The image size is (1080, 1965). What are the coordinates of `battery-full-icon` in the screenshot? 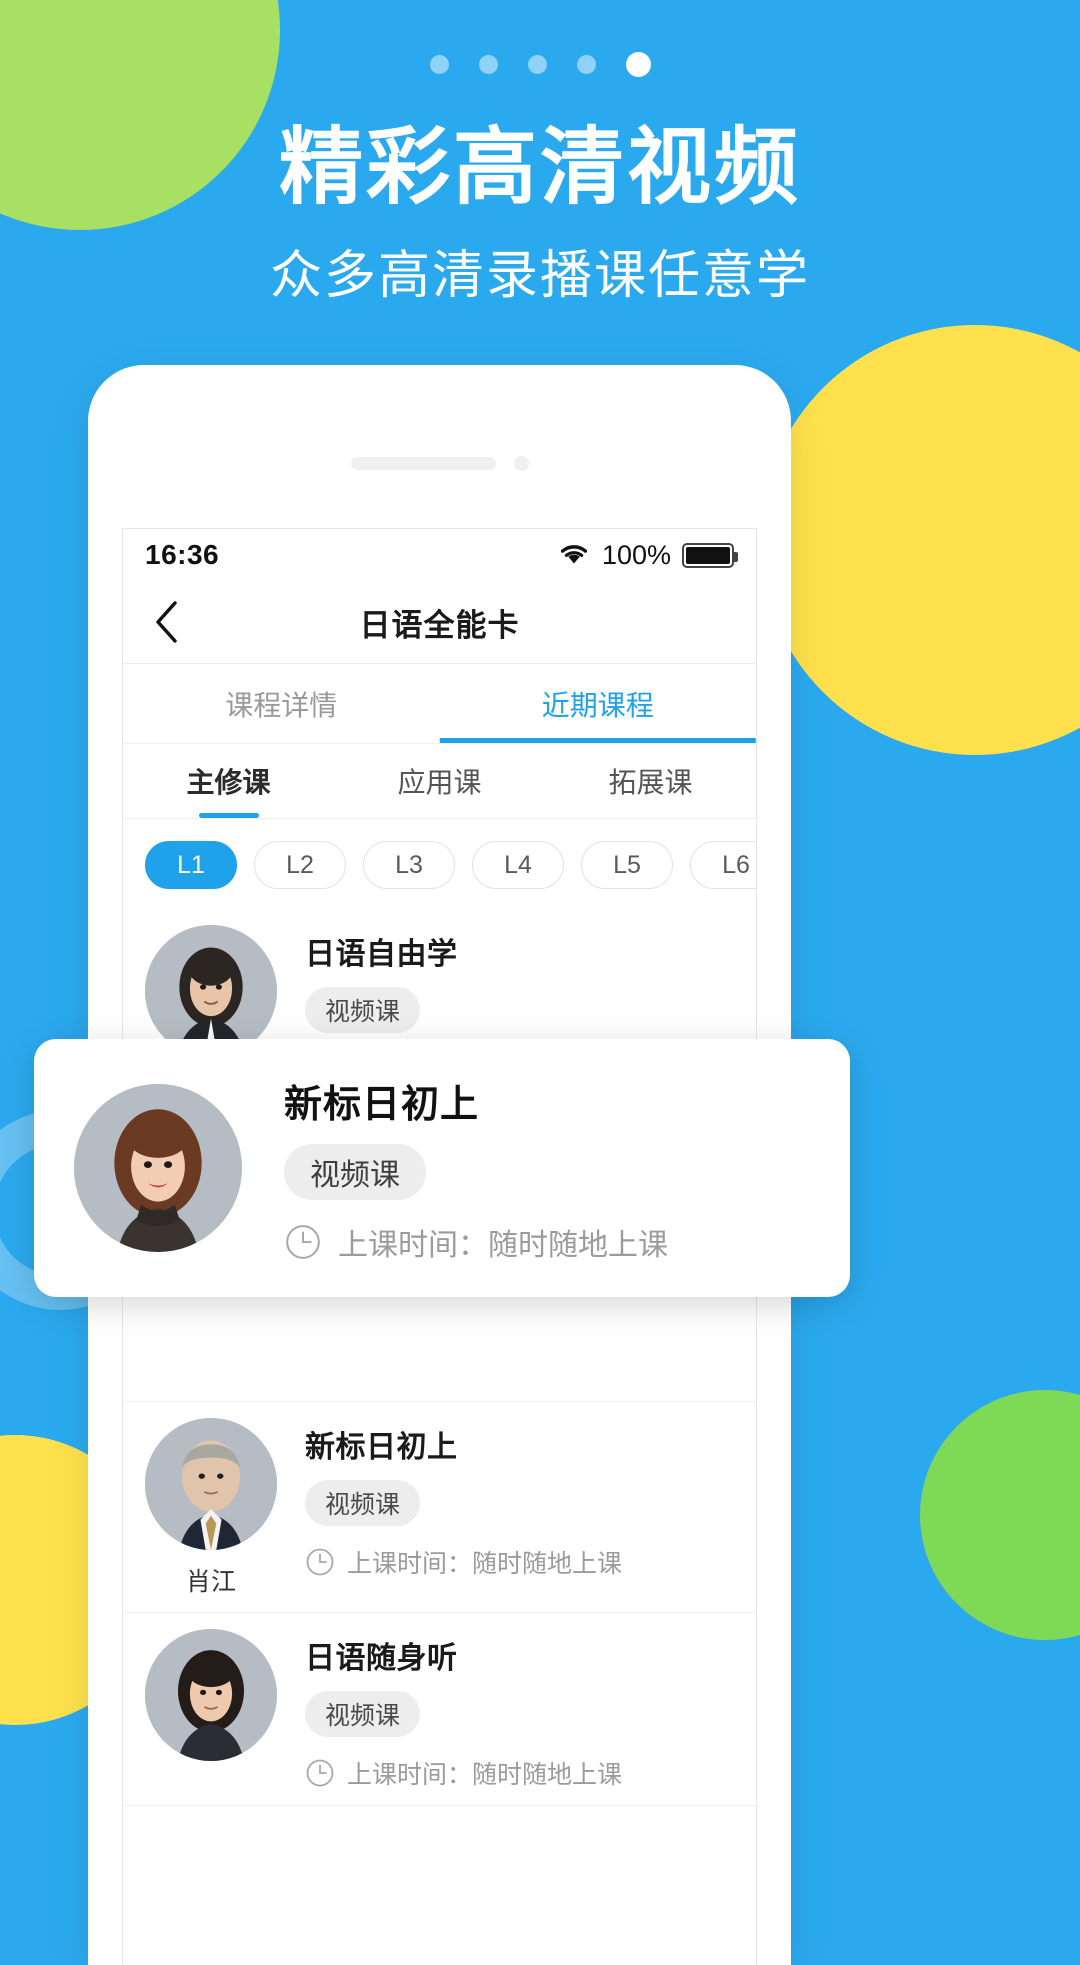 It's located at (710, 555).